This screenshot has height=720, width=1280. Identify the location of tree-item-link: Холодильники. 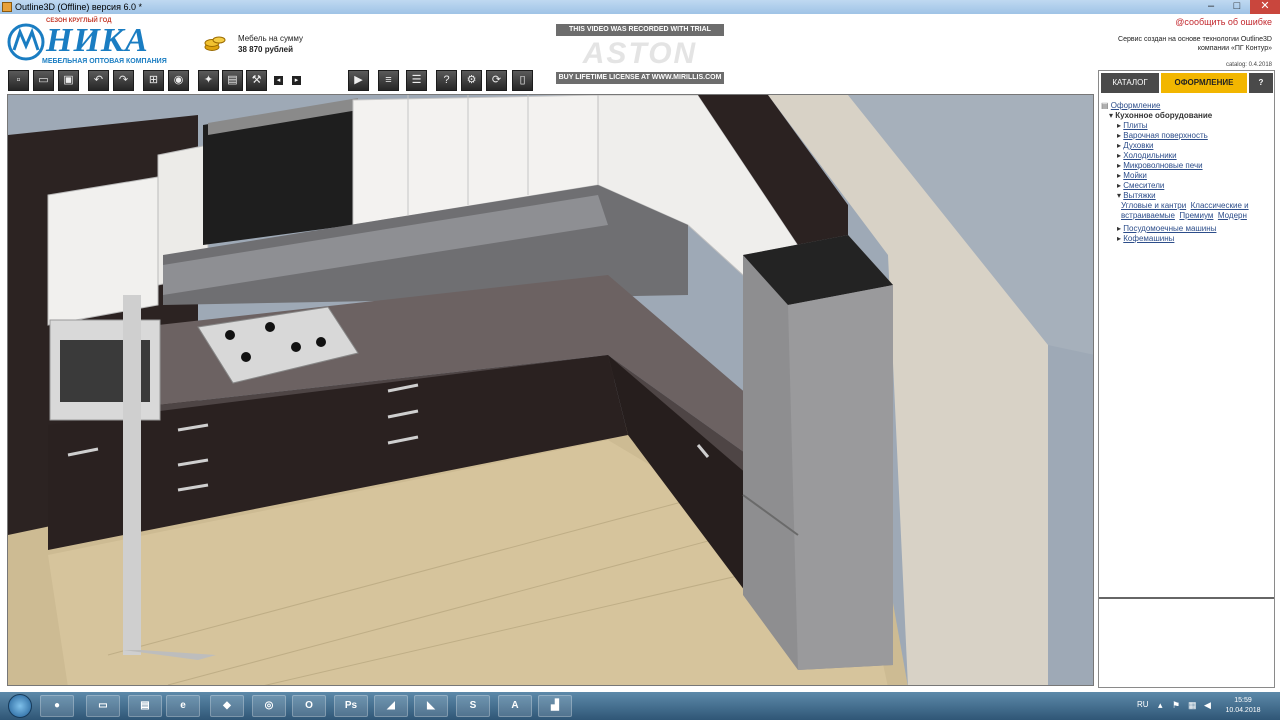
(1149, 155).